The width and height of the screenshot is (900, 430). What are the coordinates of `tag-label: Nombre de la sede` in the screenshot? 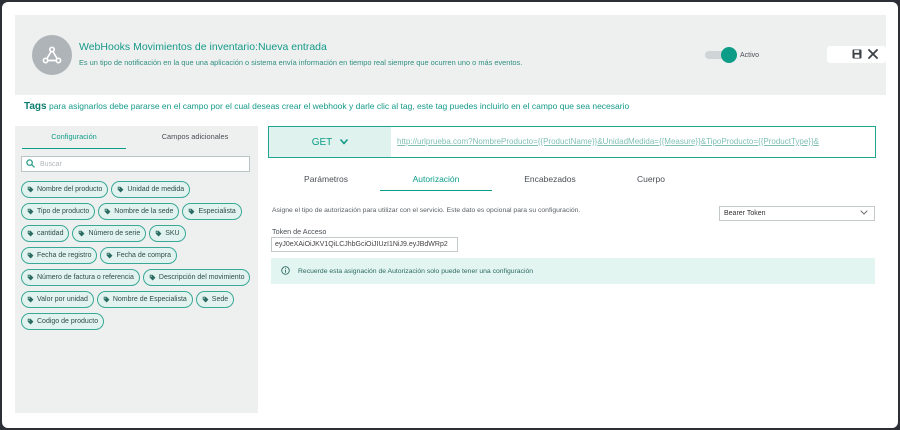 It's located at (144, 211).